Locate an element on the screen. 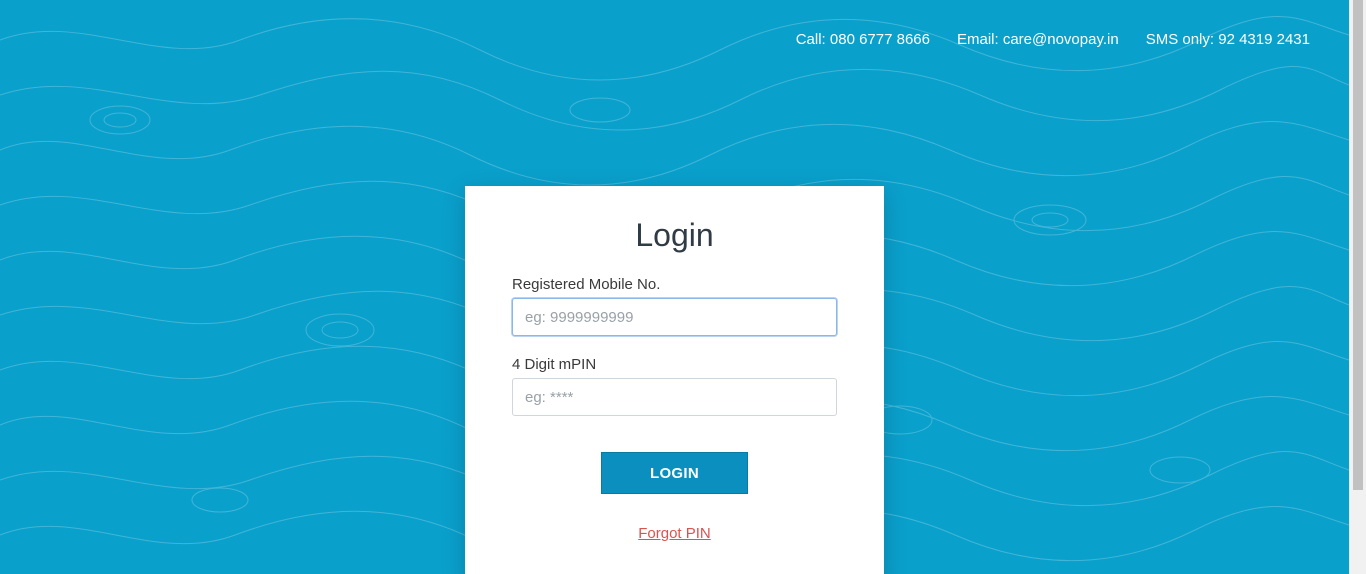  mpin-input is located at coordinates (674, 397).